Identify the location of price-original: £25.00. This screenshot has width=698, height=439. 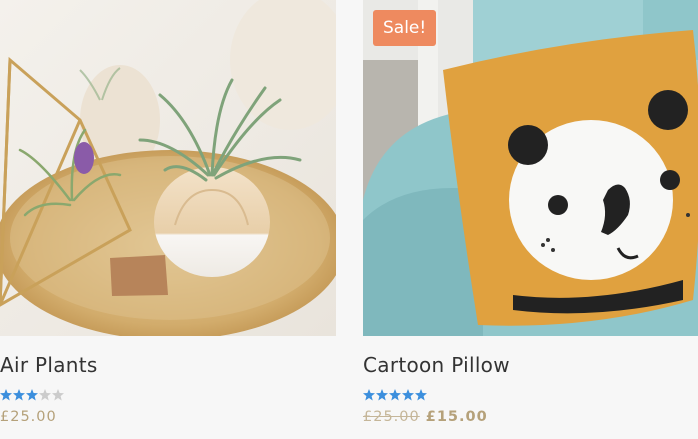
(391, 417).